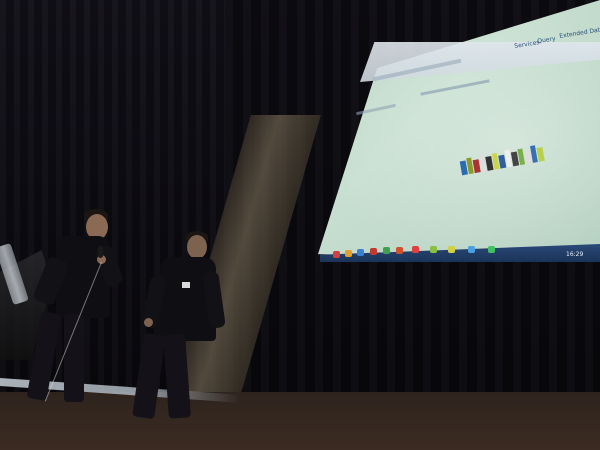  What do you see at coordinates (197, 247) in the screenshot?
I see `presenter-head` at bounding box center [197, 247].